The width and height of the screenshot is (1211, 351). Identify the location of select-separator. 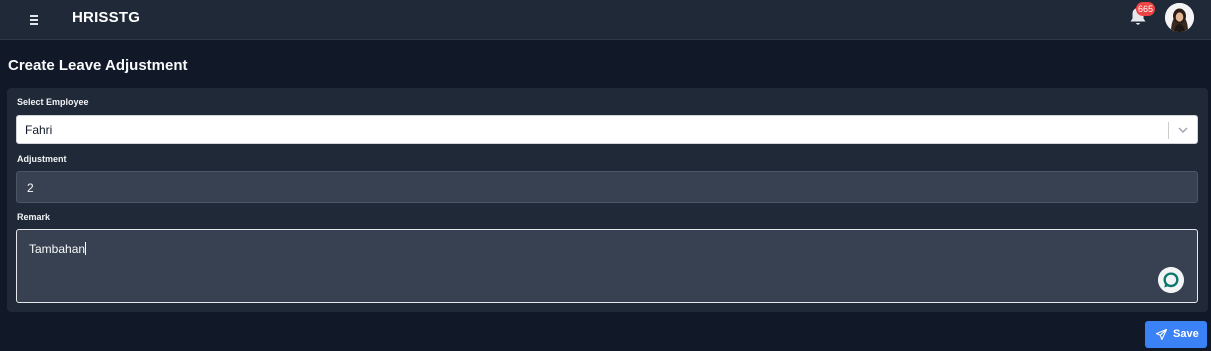
(1168, 130).